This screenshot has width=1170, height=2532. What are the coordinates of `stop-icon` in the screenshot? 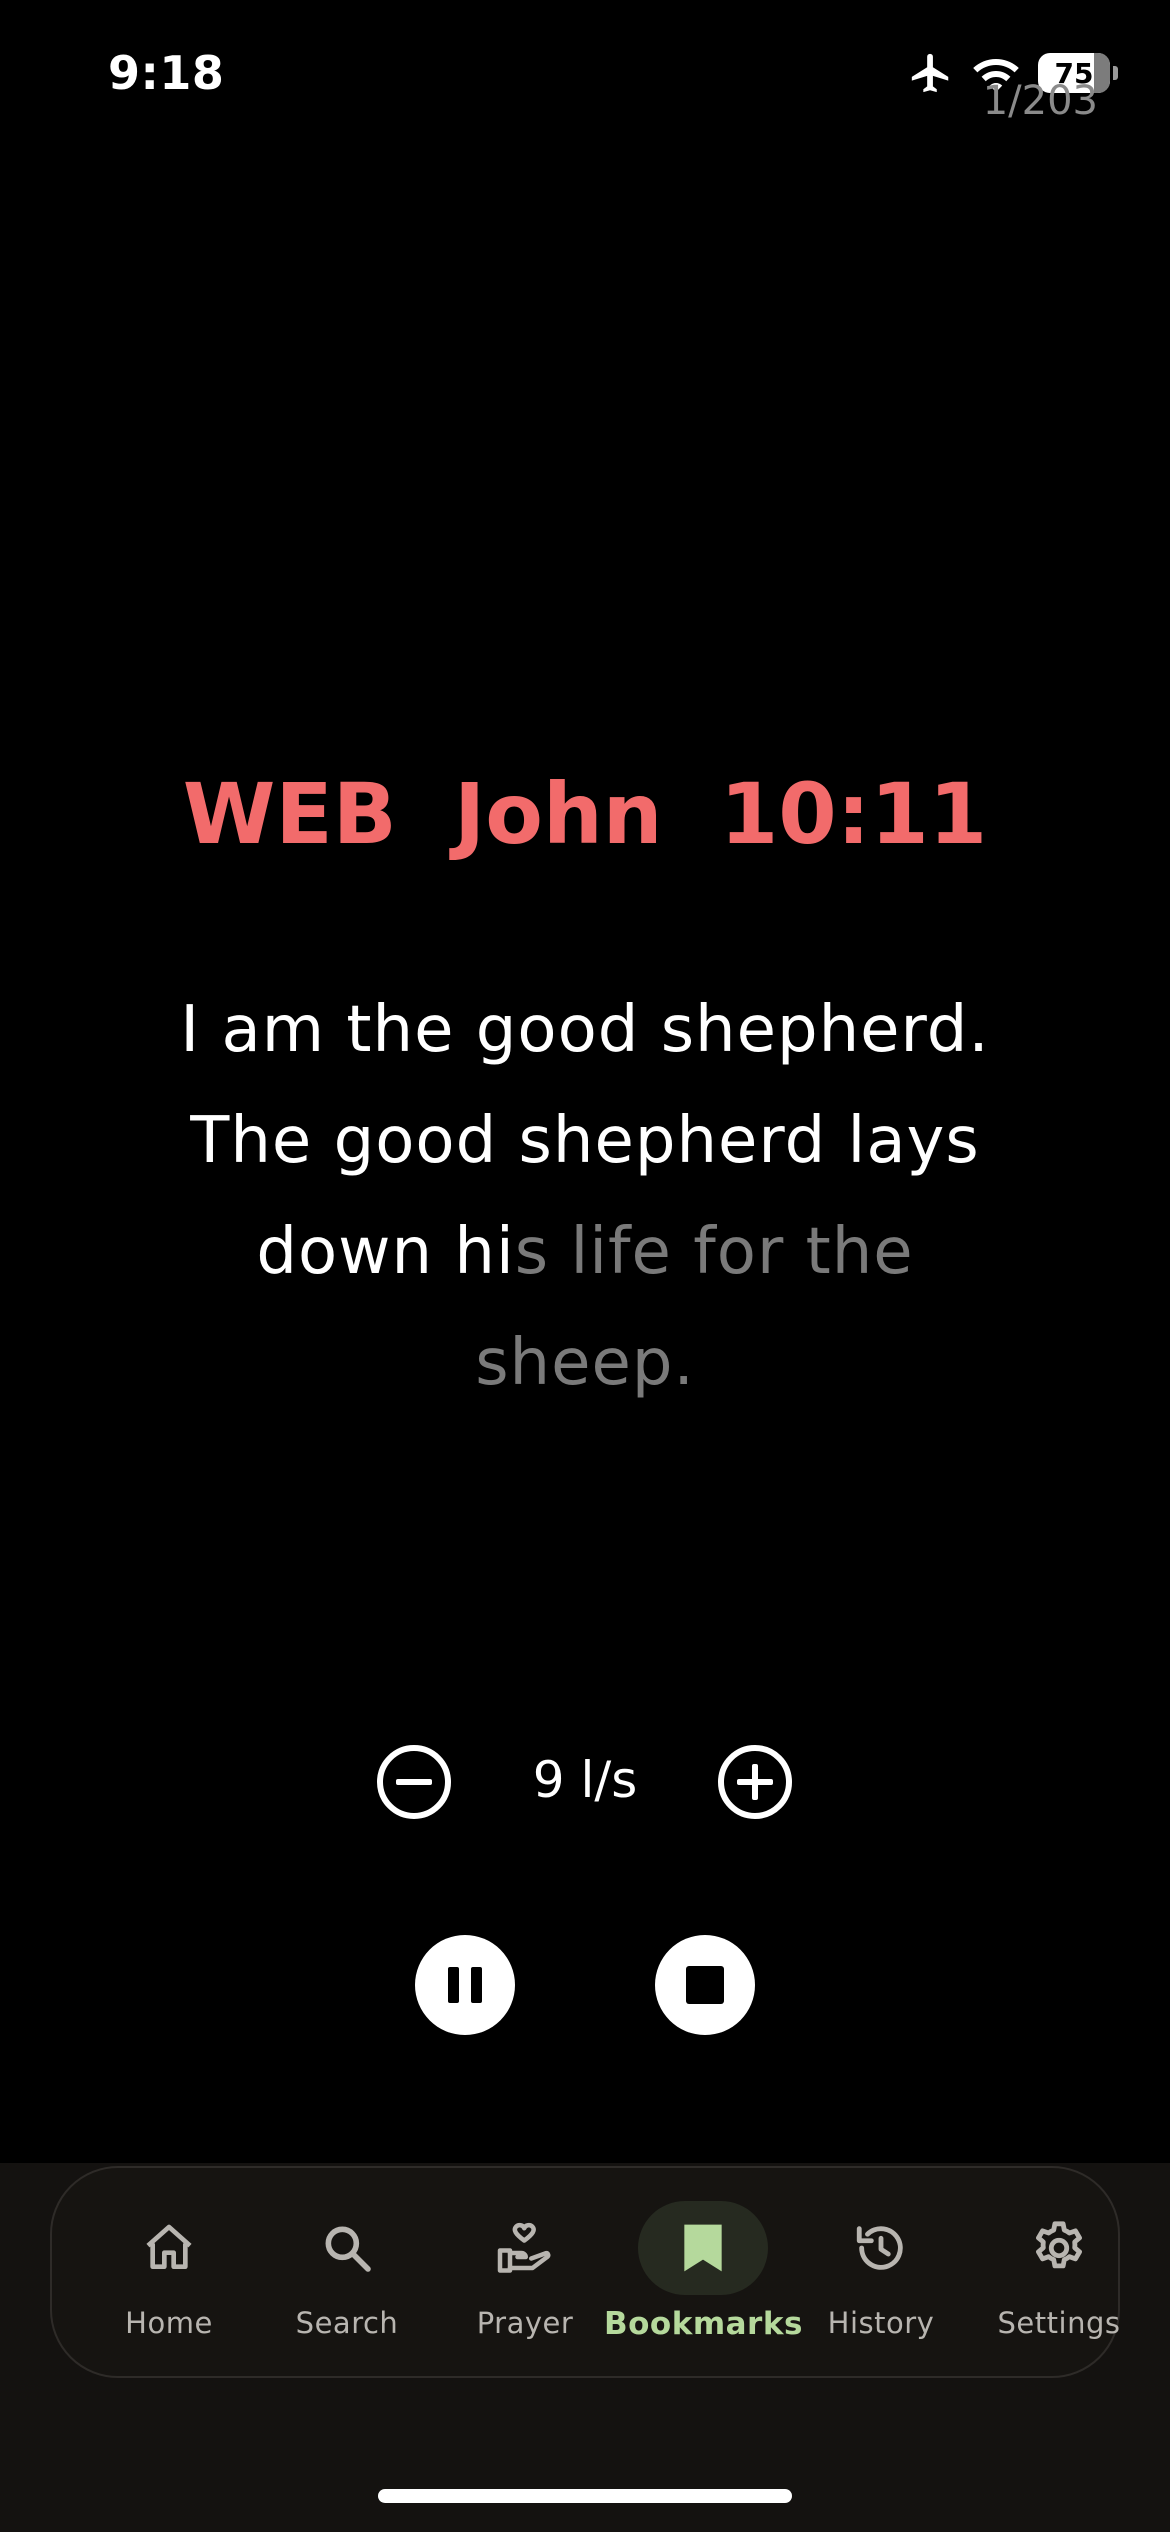 It's located at (705, 1985).